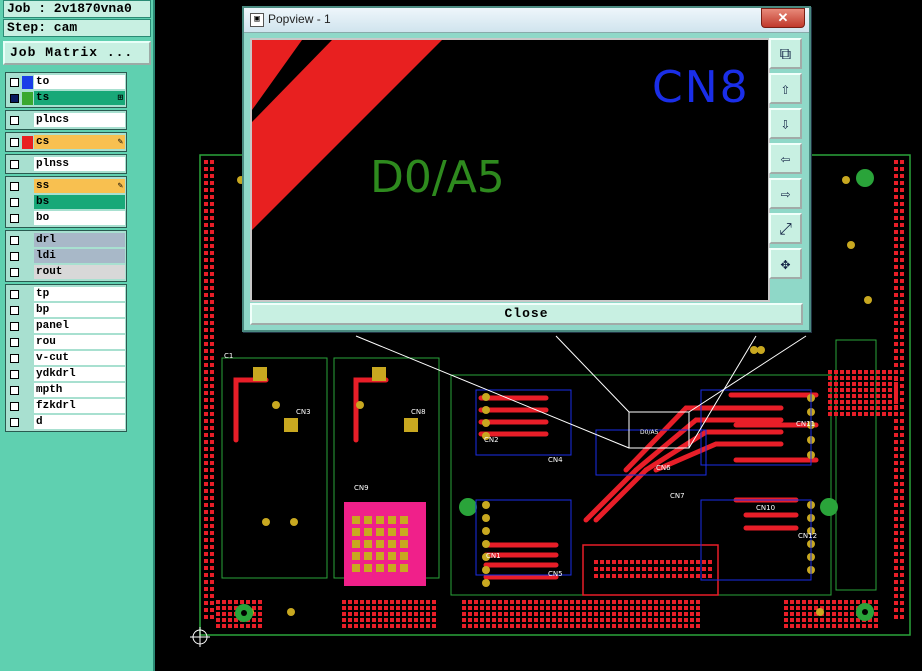 This screenshot has height=671, width=922. I want to click on layer-row-ss: ss ✎, so click(66, 186).